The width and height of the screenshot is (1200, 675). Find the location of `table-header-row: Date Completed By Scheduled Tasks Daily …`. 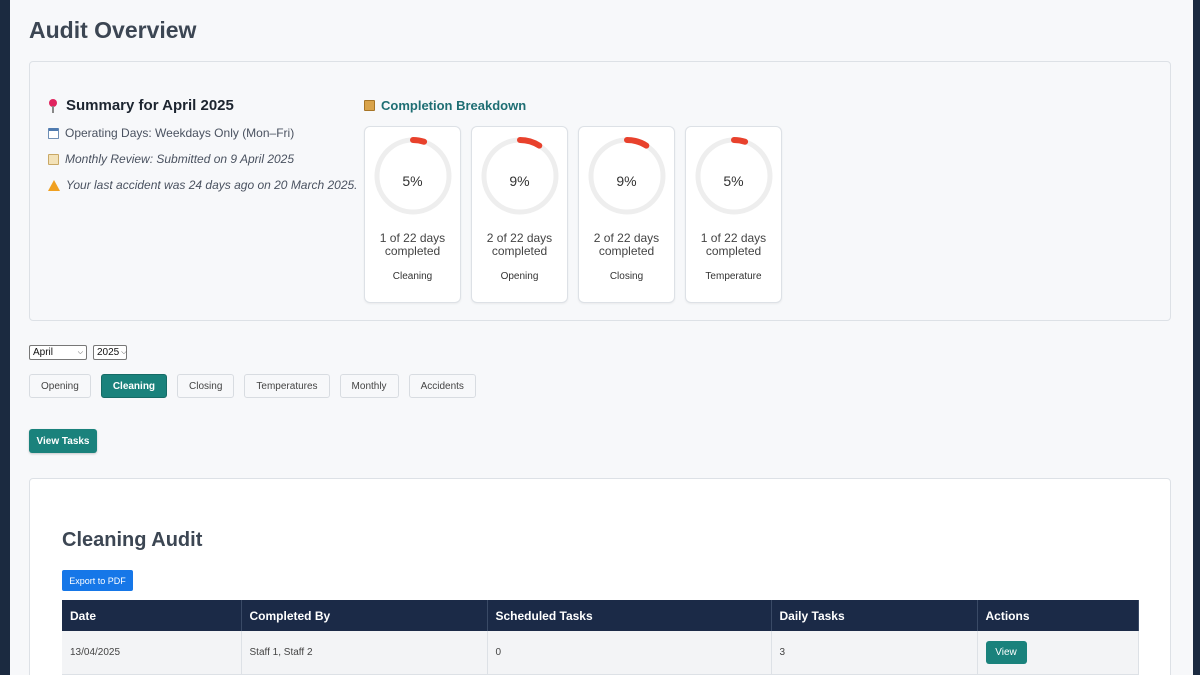

table-header-row: Date Completed By Scheduled Tasks Daily … is located at coordinates (600, 615).